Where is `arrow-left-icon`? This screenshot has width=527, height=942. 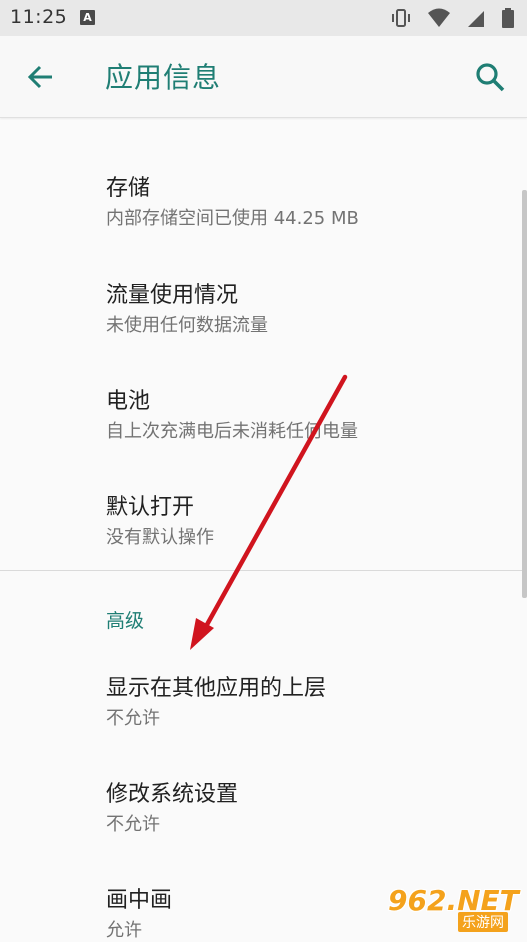
arrow-left-icon is located at coordinates (39, 77).